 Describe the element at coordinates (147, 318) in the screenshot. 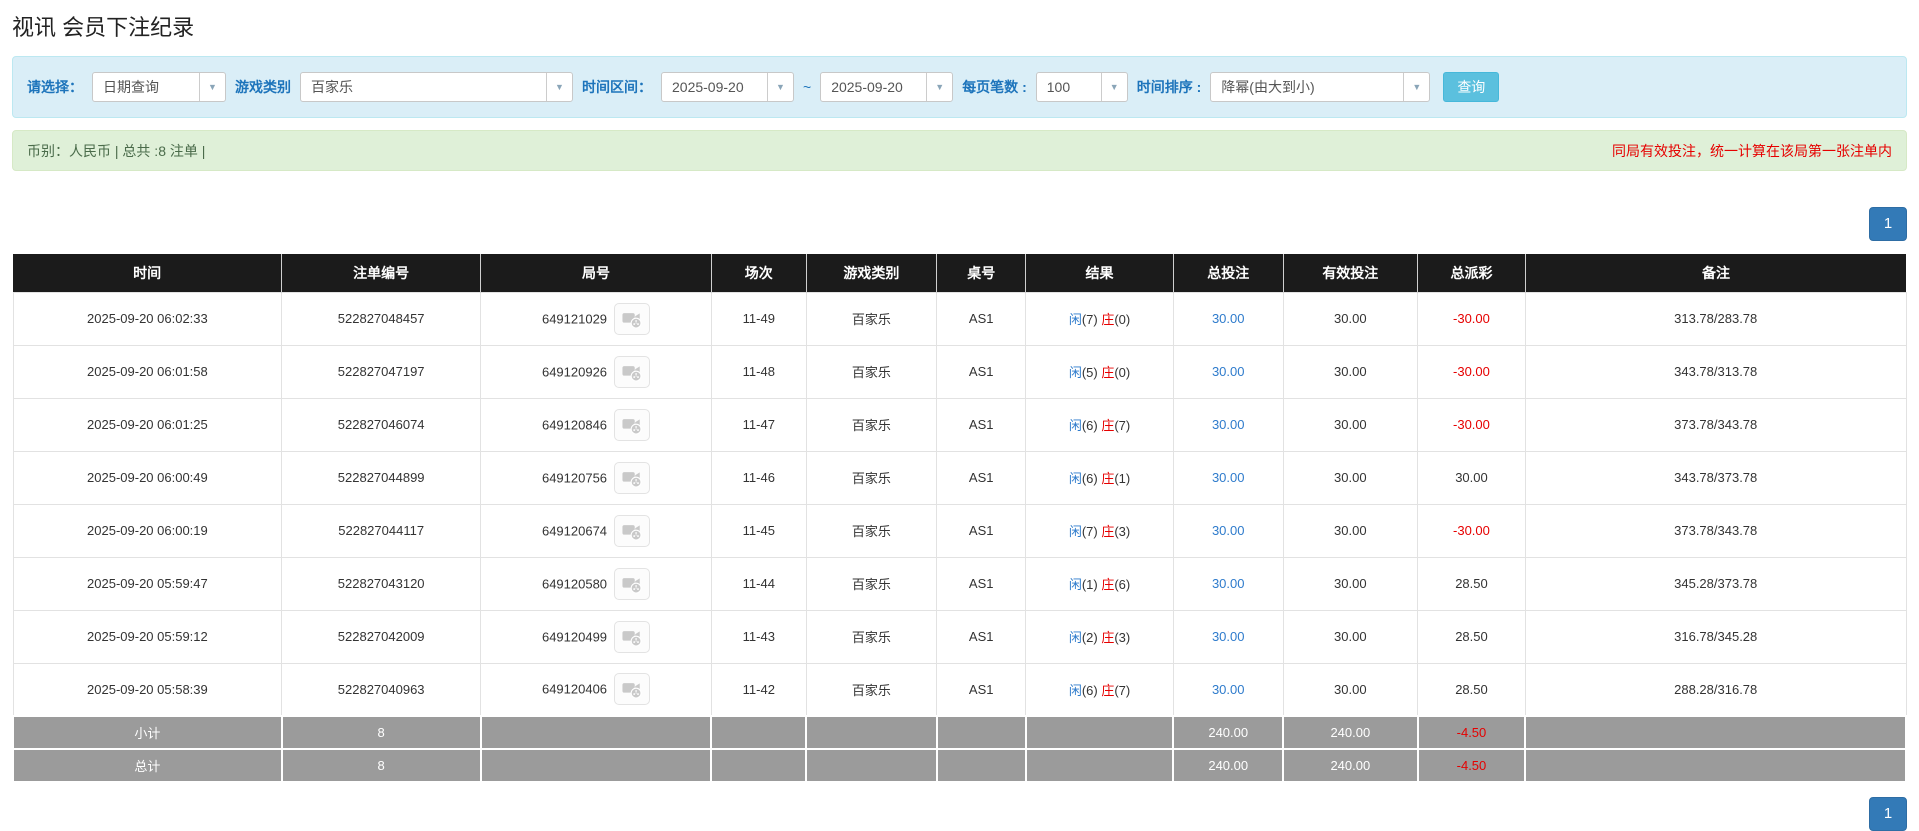

I see `time-cell: 2025-09-20 06:02:33` at that location.